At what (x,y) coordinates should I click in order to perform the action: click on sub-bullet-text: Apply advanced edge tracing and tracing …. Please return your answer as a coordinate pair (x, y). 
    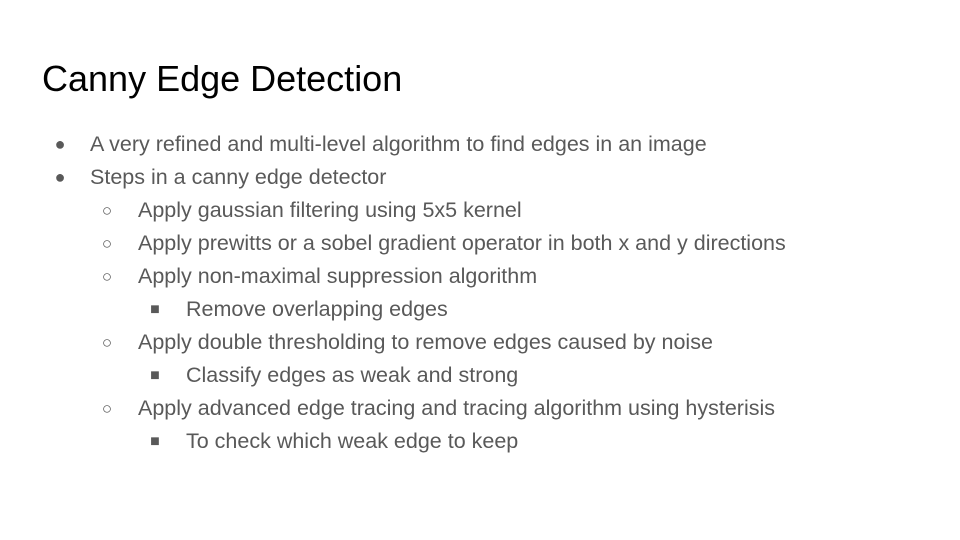
    Looking at the image, I should click on (457, 408).